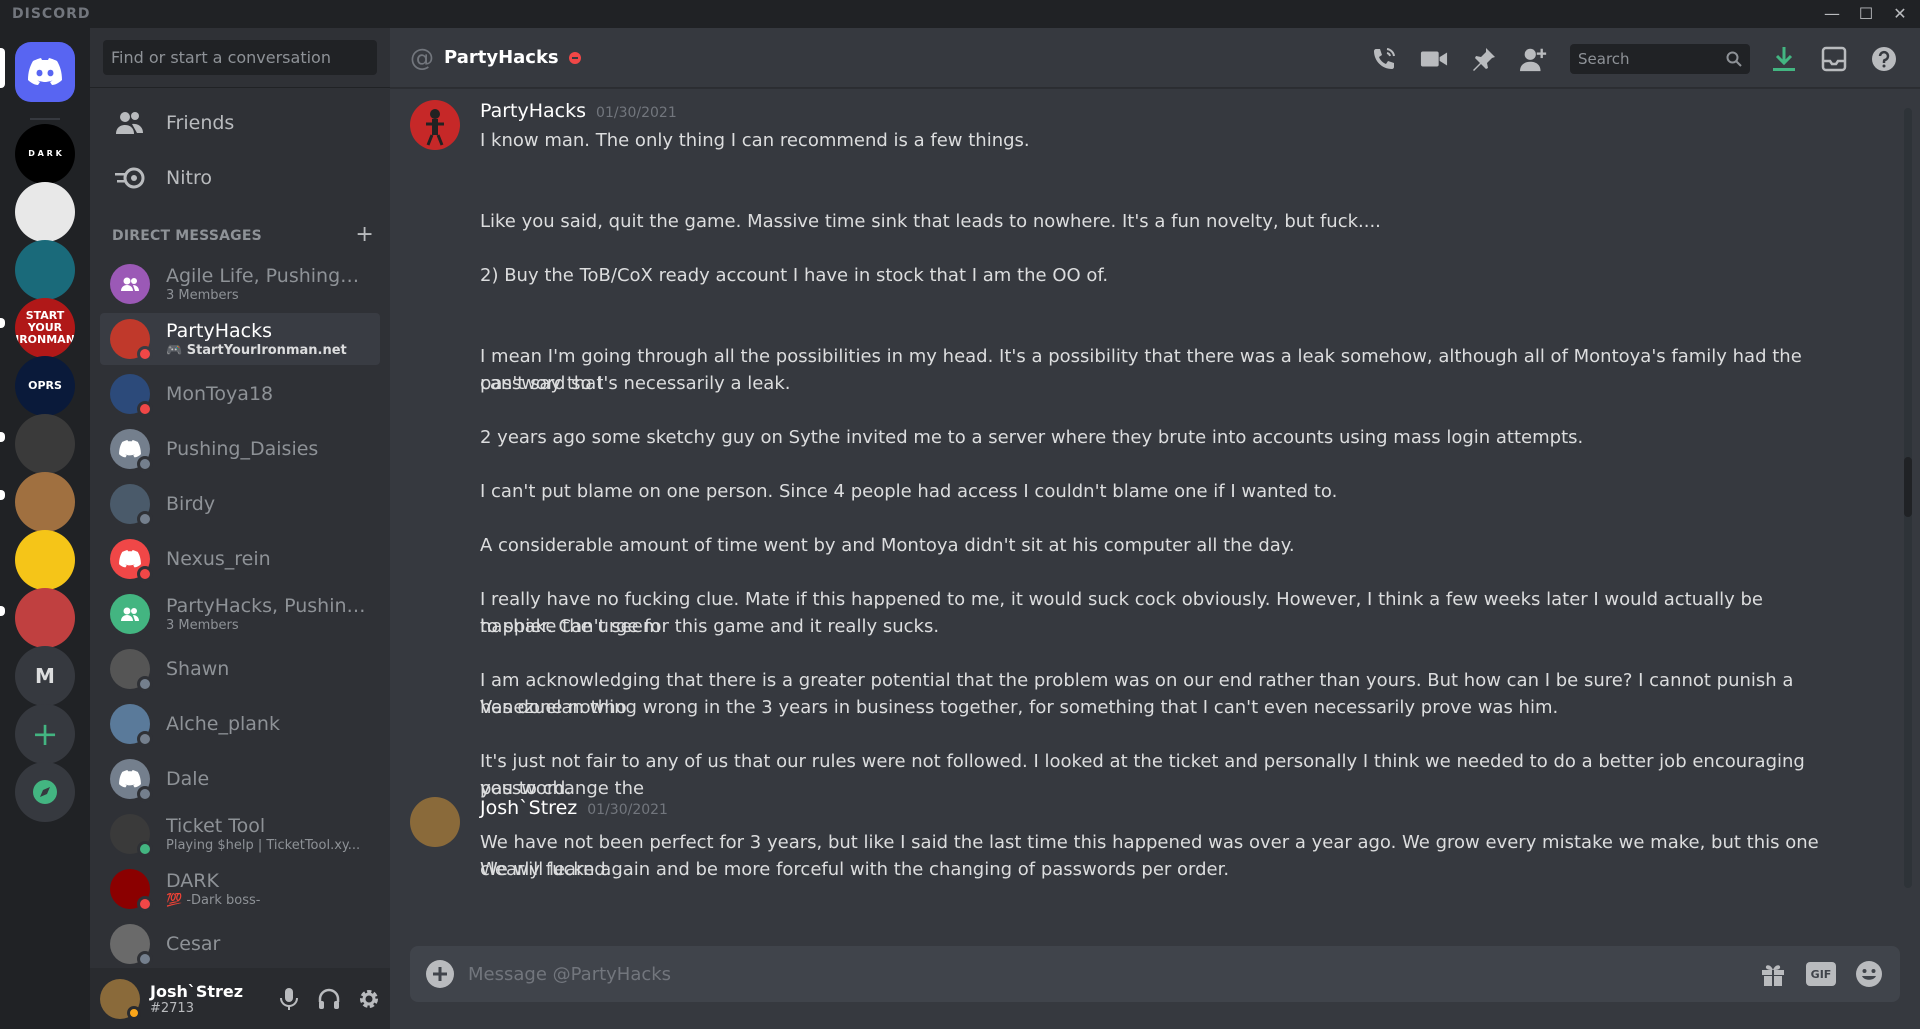  I want to click on pin-icon, so click(1484, 59).